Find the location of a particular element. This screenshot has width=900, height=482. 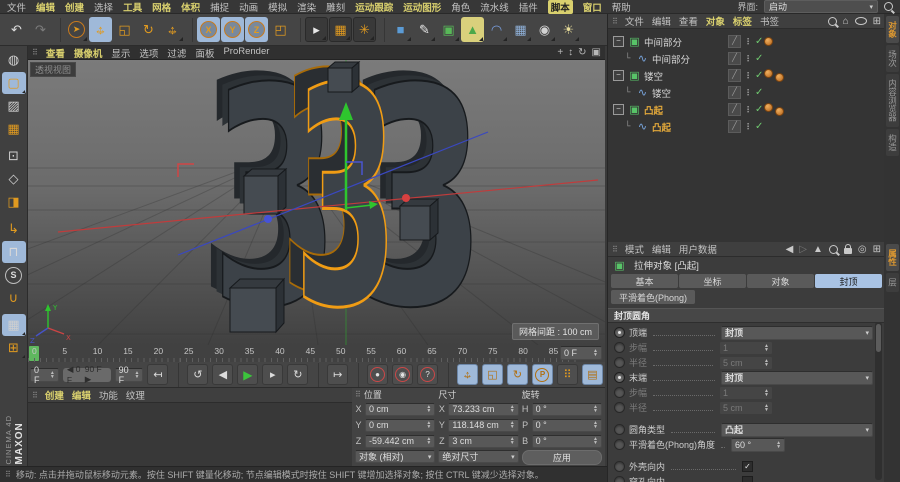

rotate-view-icon: ↻ is located at coordinates (582, 52).